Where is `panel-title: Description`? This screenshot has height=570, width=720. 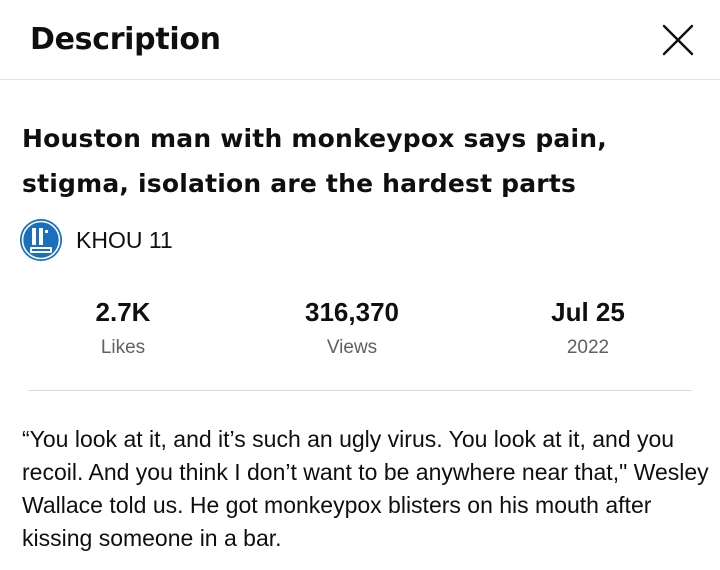
panel-title: Description is located at coordinates (125, 39).